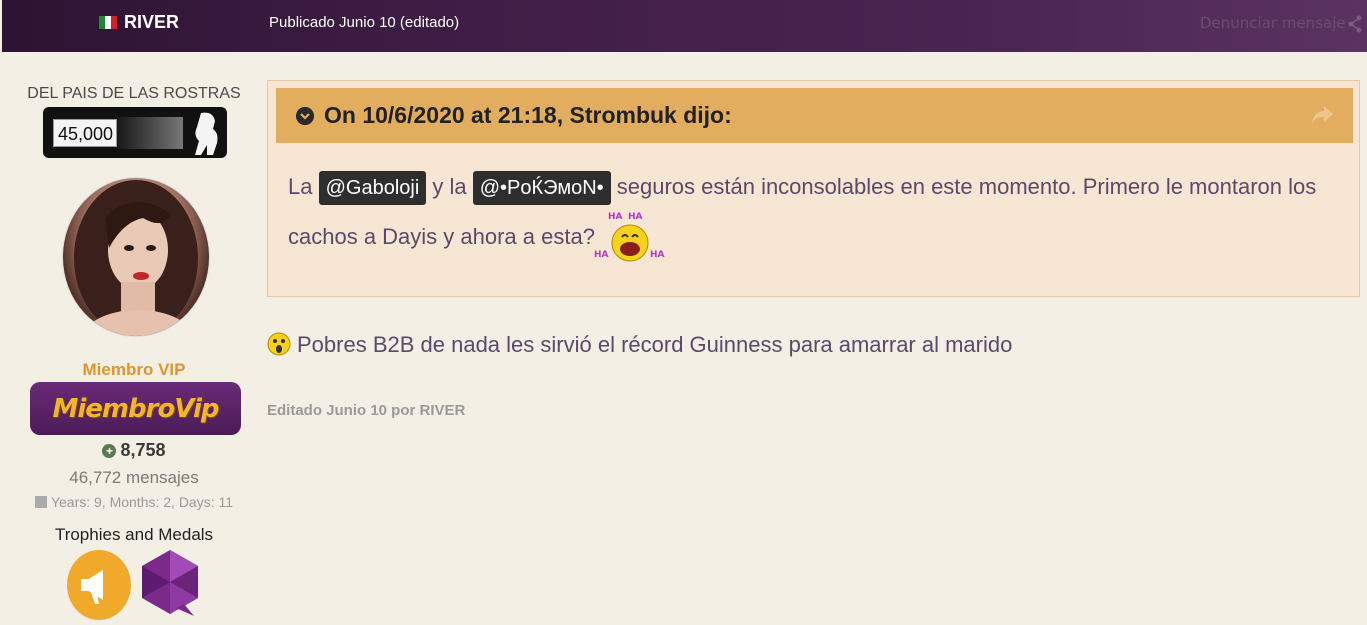 The height and width of the screenshot is (625, 1367). What do you see at coordinates (1355, 24) in the screenshot?
I see `share-icon` at bounding box center [1355, 24].